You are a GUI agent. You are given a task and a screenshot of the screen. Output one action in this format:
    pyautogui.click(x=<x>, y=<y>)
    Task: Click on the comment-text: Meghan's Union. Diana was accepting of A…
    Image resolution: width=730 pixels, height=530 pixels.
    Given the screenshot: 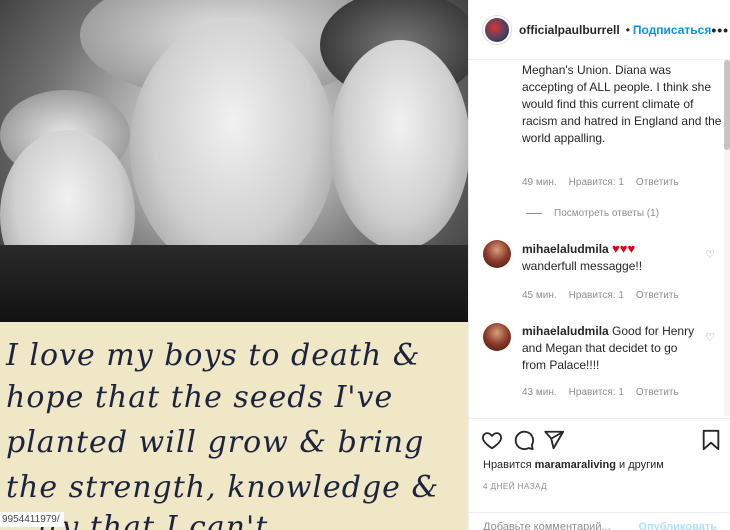 What is the action you would take?
    pyautogui.click(x=622, y=104)
    